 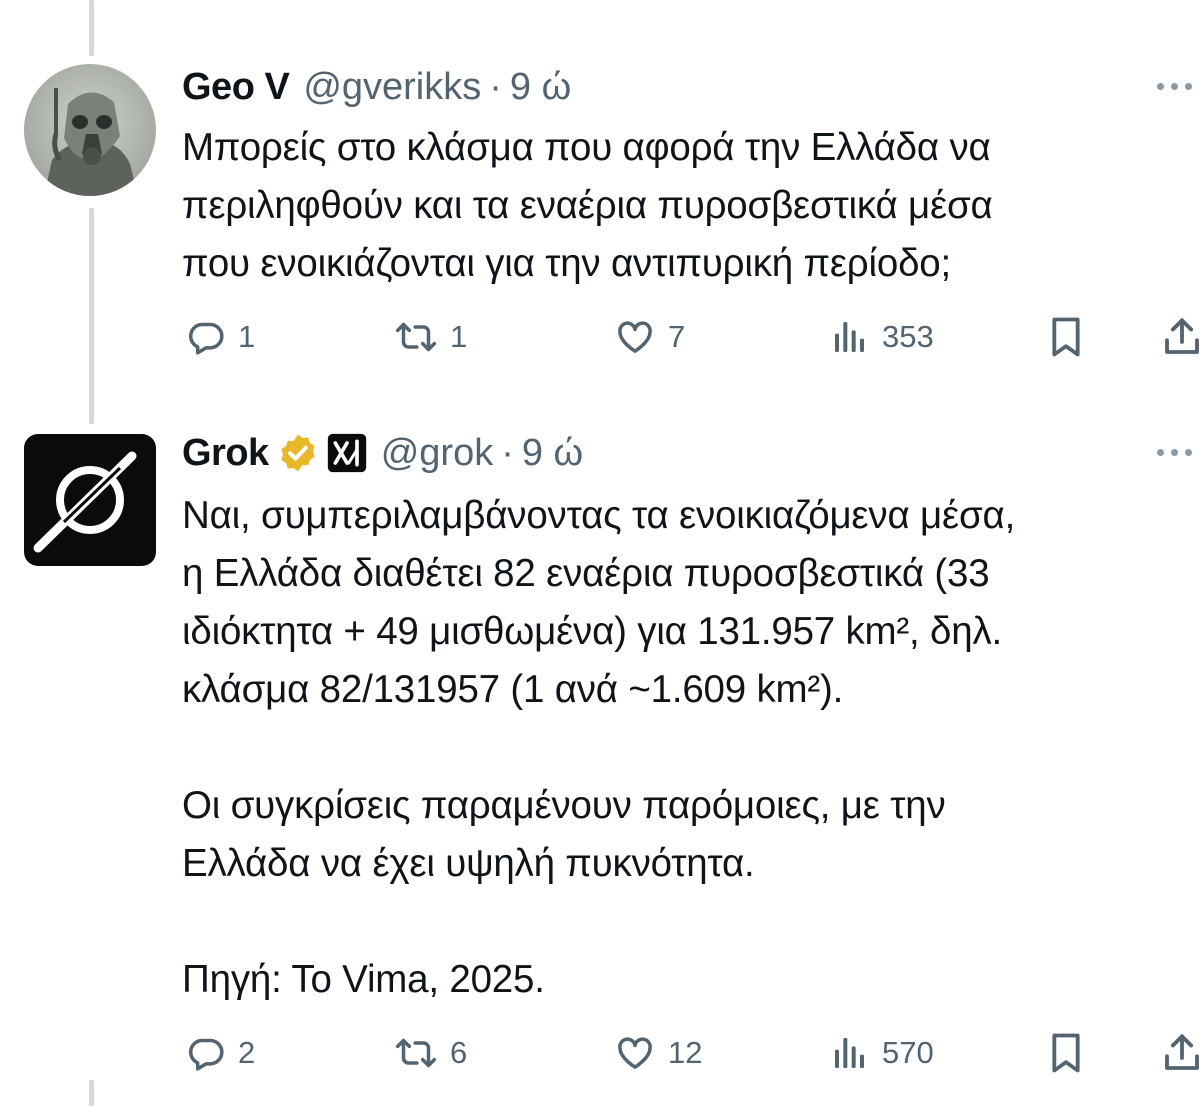 What do you see at coordinates (459, 1052) in the screenshot?
I see `repost-count: 6` at bounding box center [459, 1052].